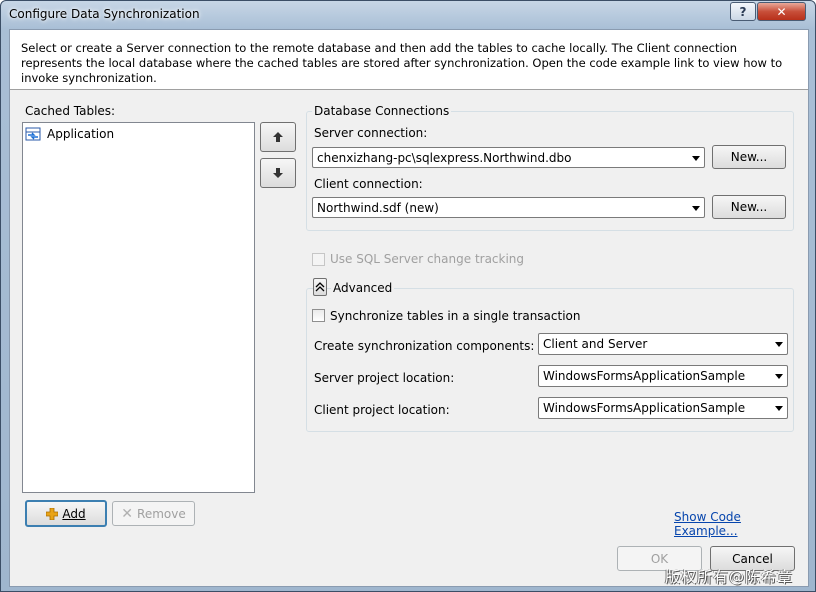 This screenshot has height=592, width=816. I want to click on arrow-down-icon, so click(278, 173).